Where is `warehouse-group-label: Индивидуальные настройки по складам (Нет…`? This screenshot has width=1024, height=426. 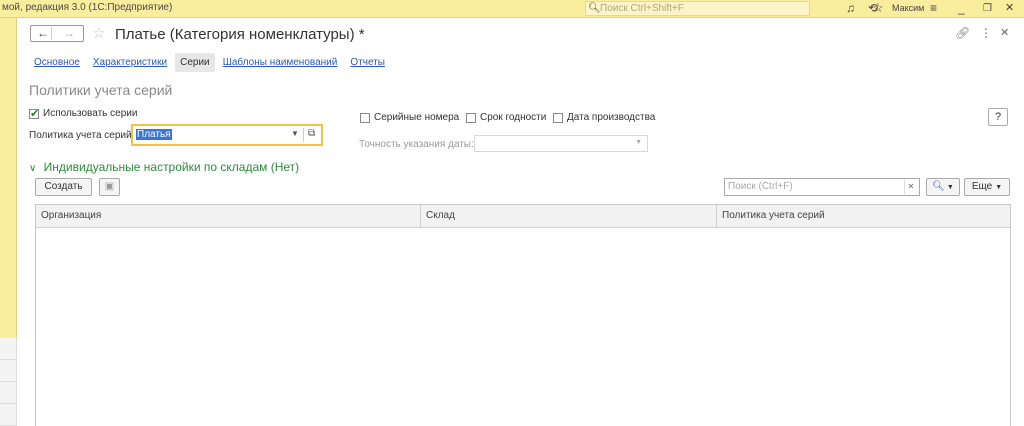 warehouse-group-label: Индивидуальные настройки по складам (Нет… is located at coordinates (171, 167).